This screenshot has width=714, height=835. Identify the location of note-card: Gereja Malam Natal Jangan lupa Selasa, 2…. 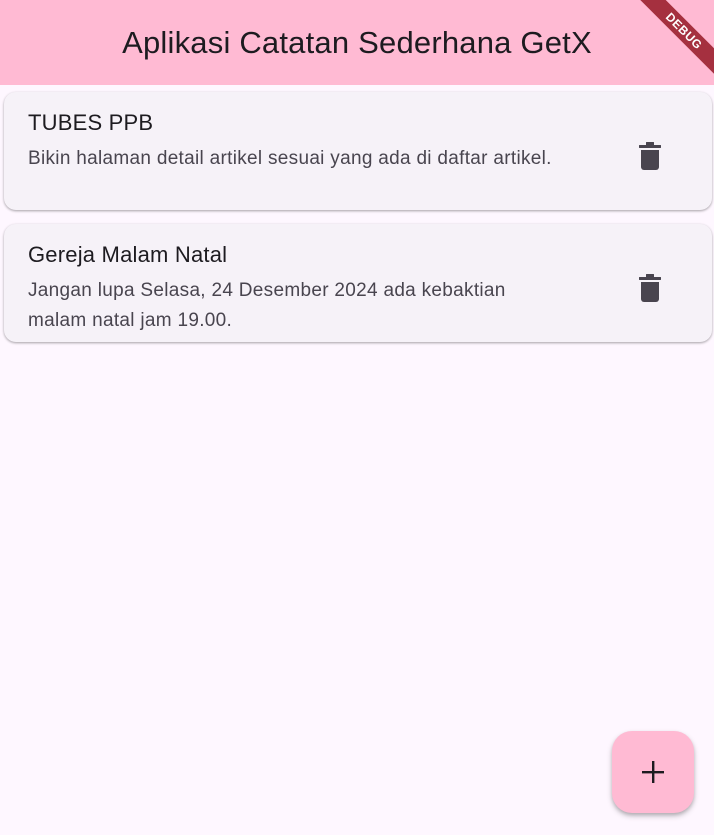
(358, 283).